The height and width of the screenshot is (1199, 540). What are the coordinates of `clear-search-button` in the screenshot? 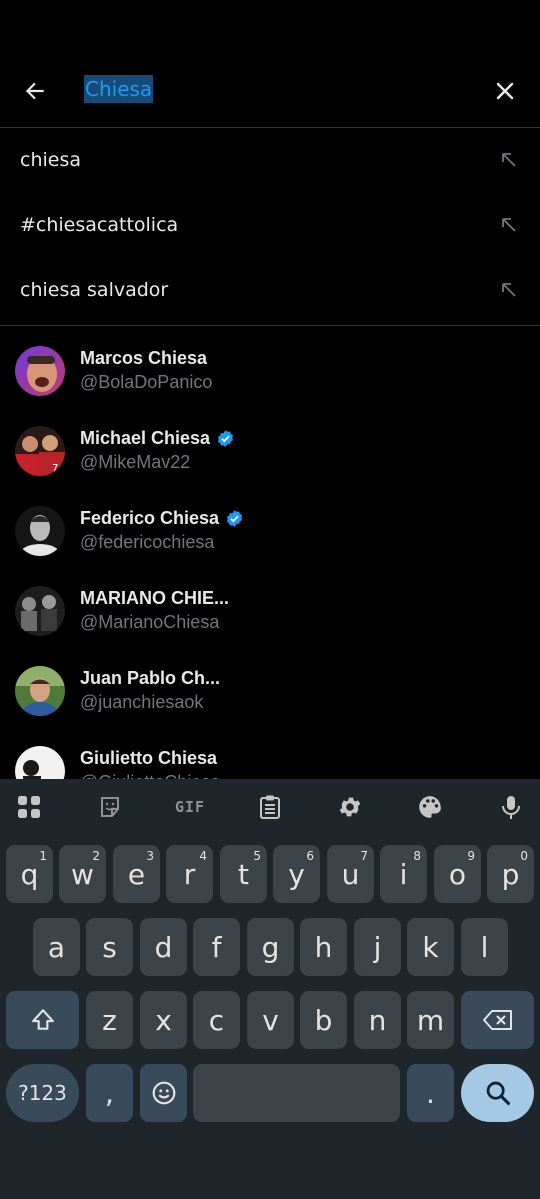 It's located at (505, 91).